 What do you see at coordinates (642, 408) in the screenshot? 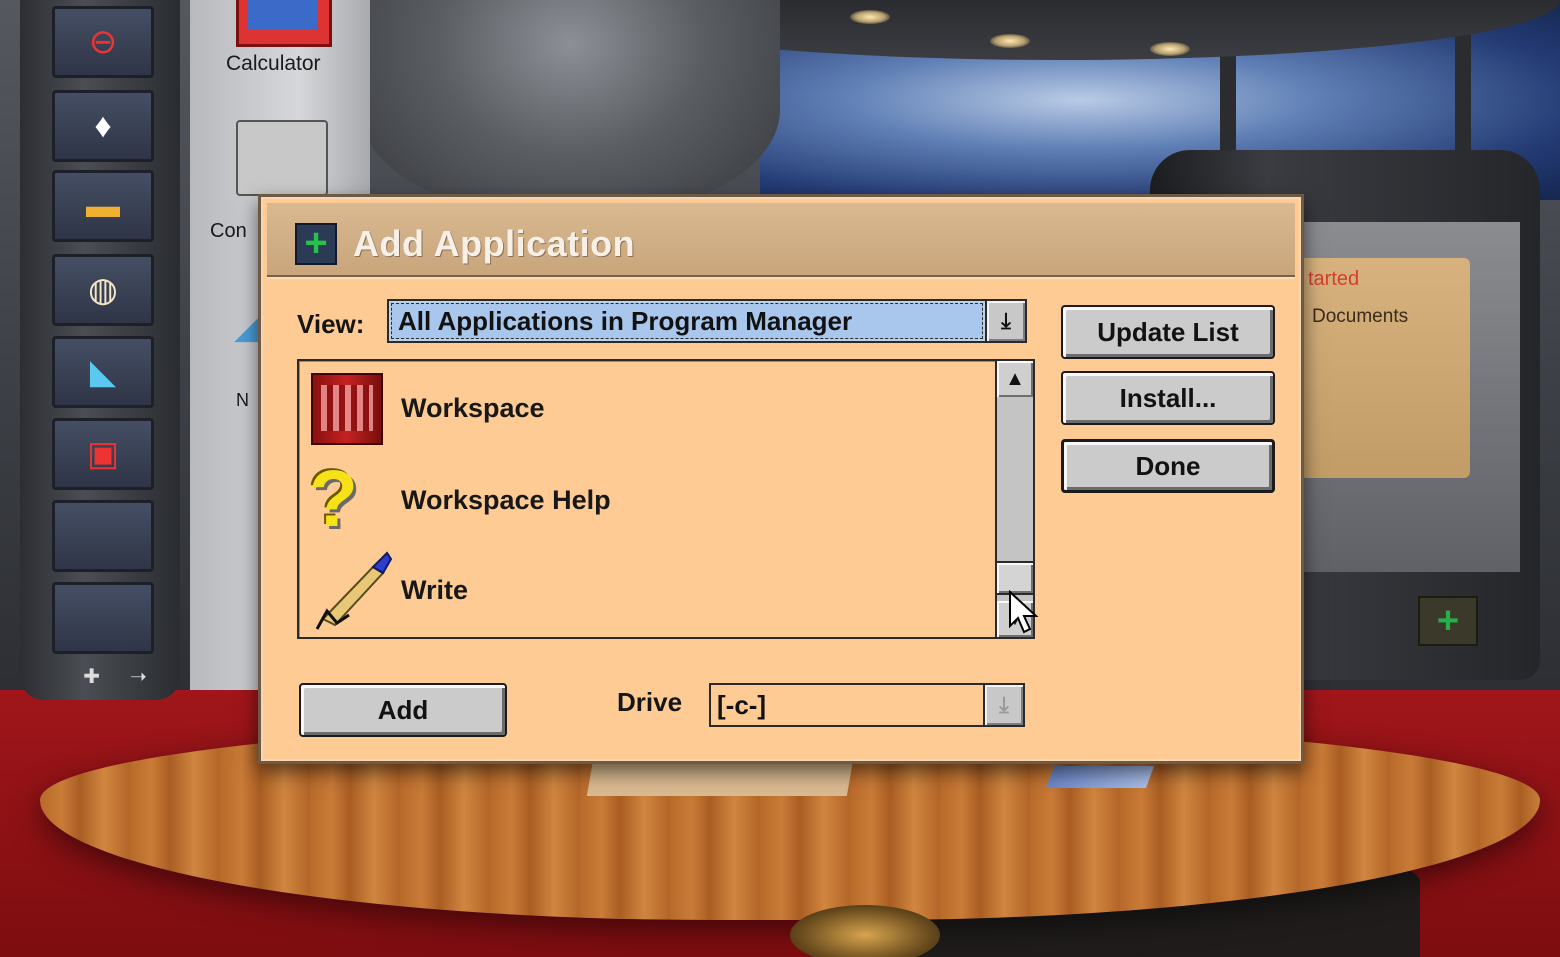
I see `list-item: Workspace` at bounding box center [642, 408].